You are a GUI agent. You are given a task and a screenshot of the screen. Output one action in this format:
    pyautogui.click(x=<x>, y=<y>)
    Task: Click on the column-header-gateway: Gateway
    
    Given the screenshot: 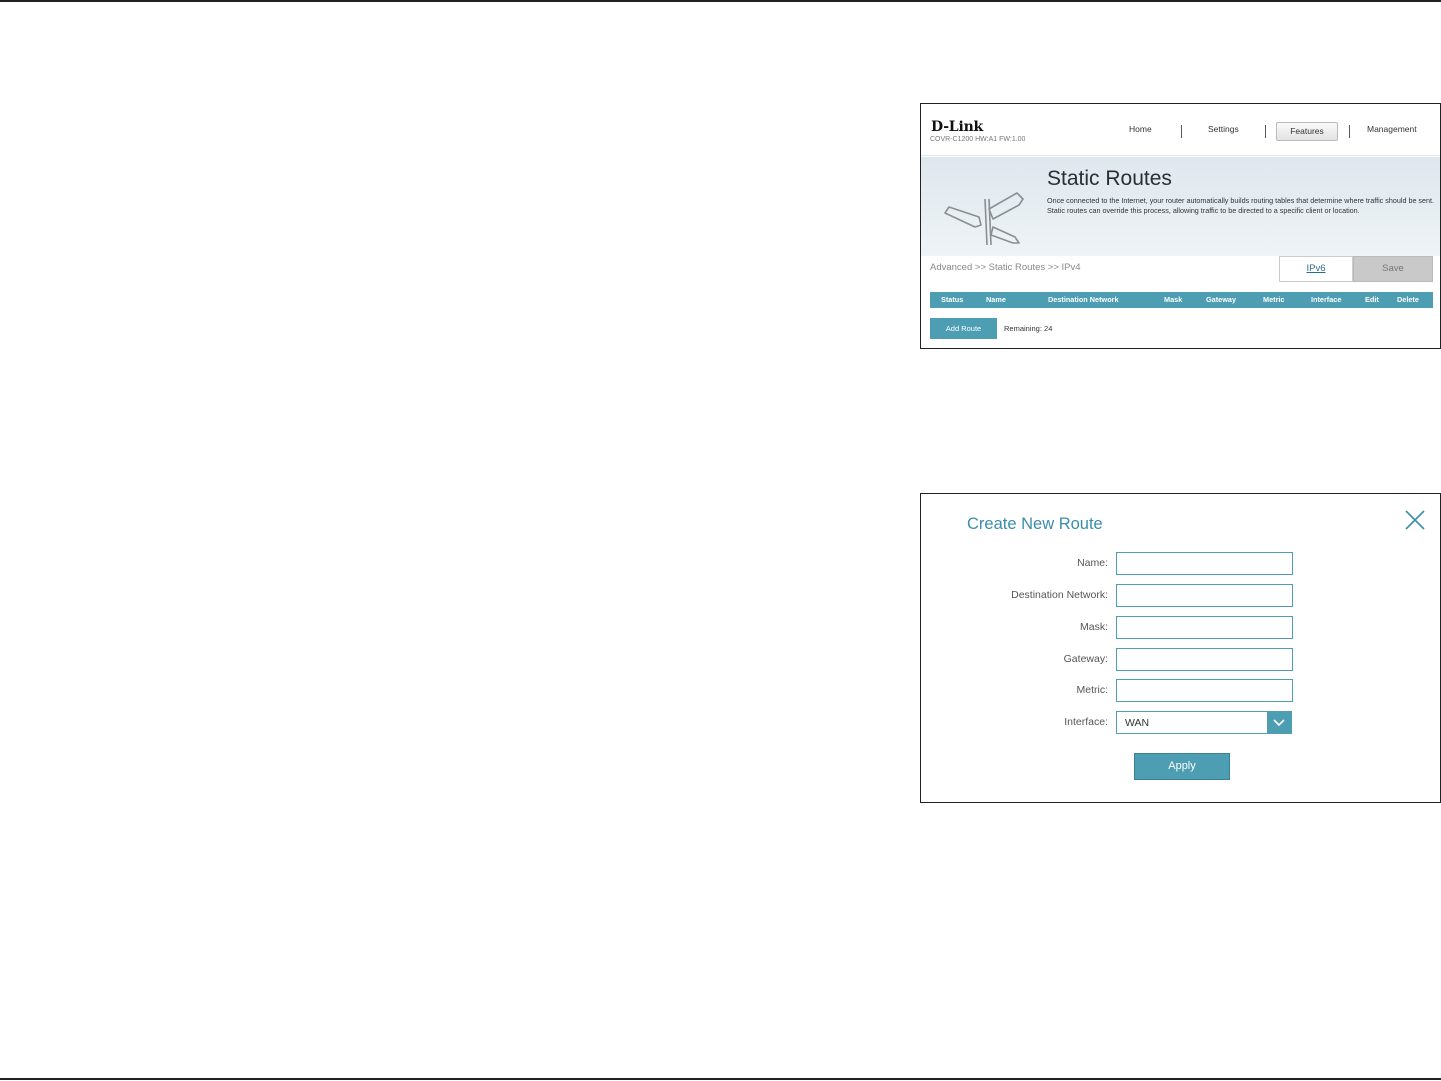 What is the action you would take?
    pyautogui.click(x=1221, y=299)
    